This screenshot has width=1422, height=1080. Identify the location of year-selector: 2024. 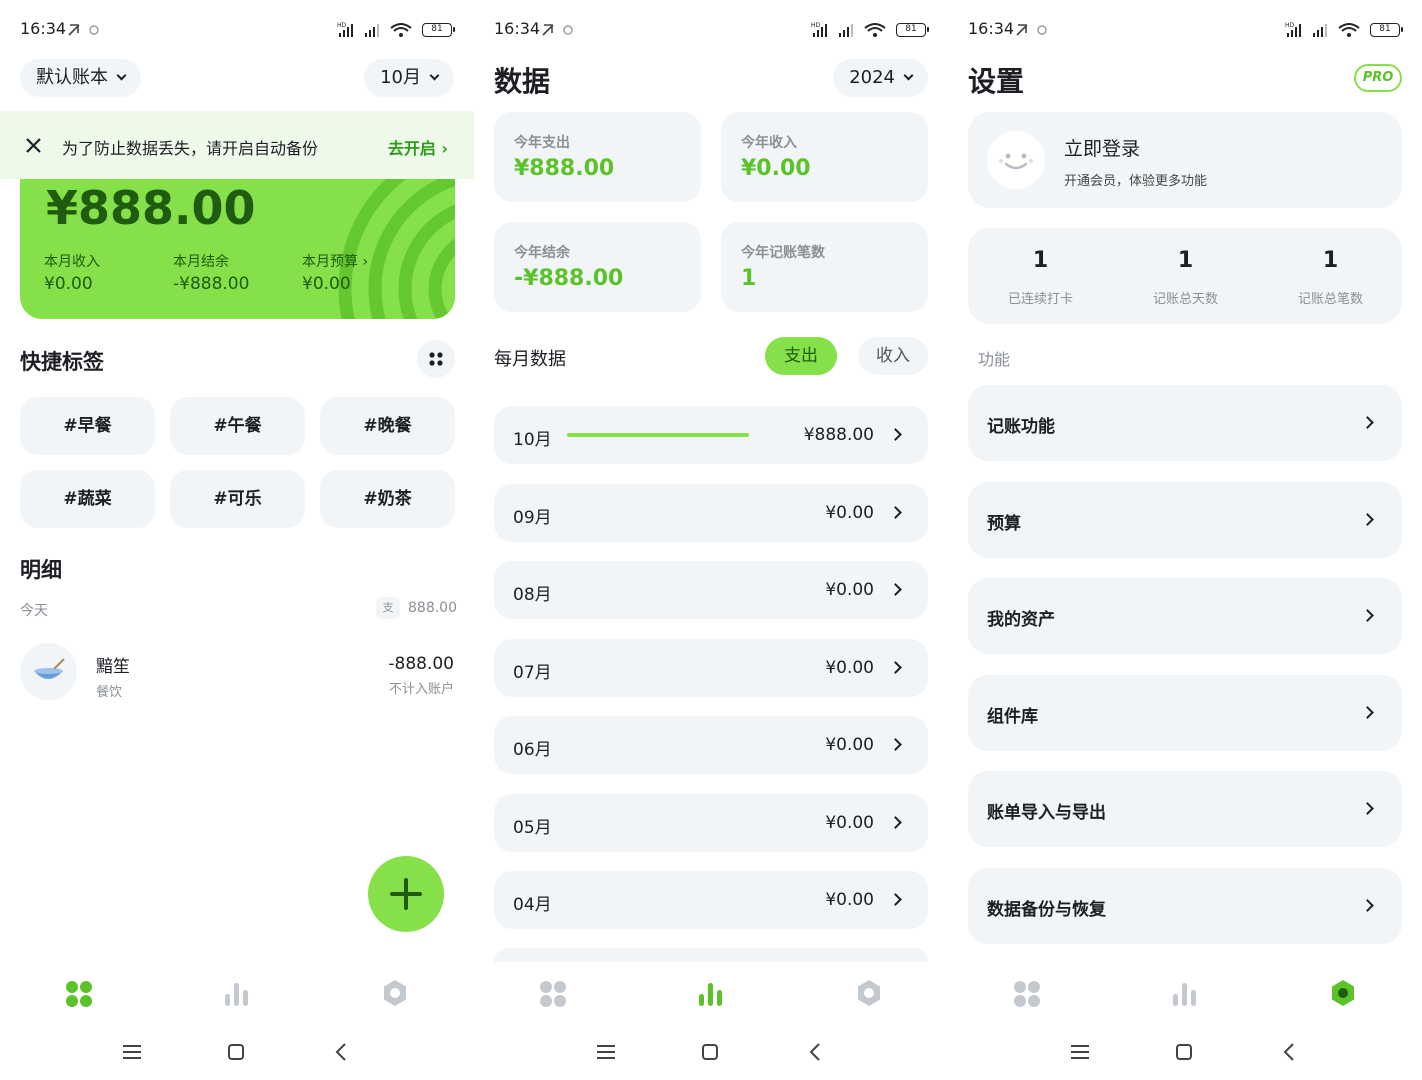
(880, 78).